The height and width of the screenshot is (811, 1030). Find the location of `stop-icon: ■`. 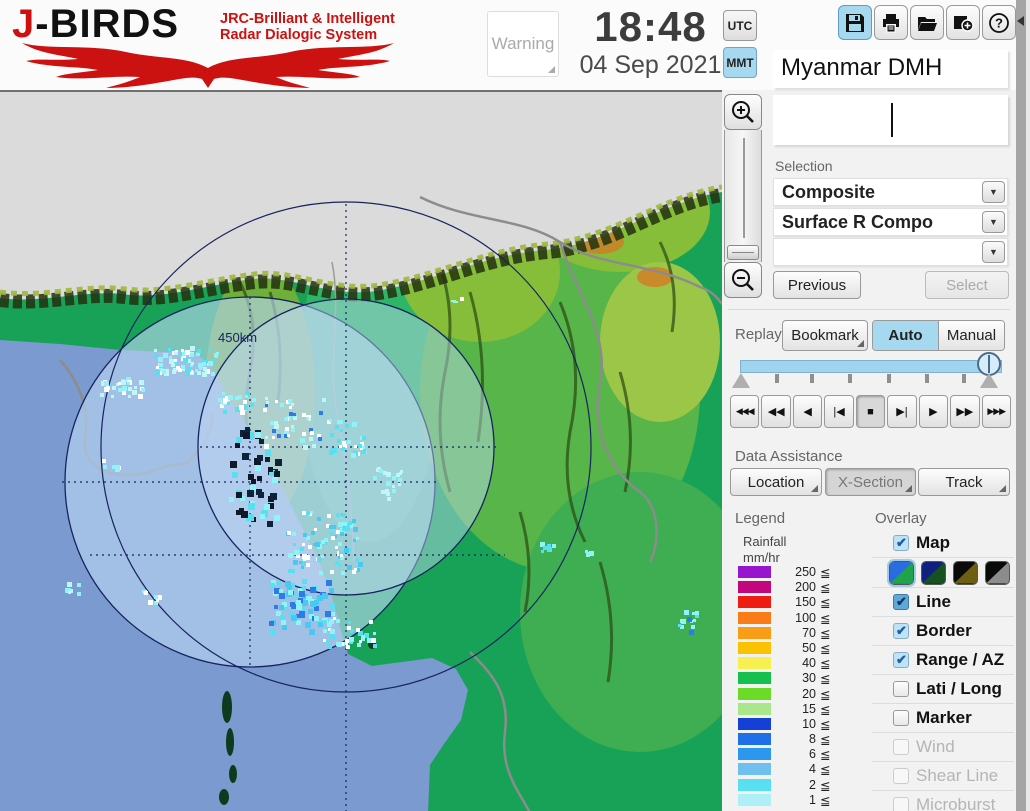

stop-icon: ■ is located at coordinates (870, 411).